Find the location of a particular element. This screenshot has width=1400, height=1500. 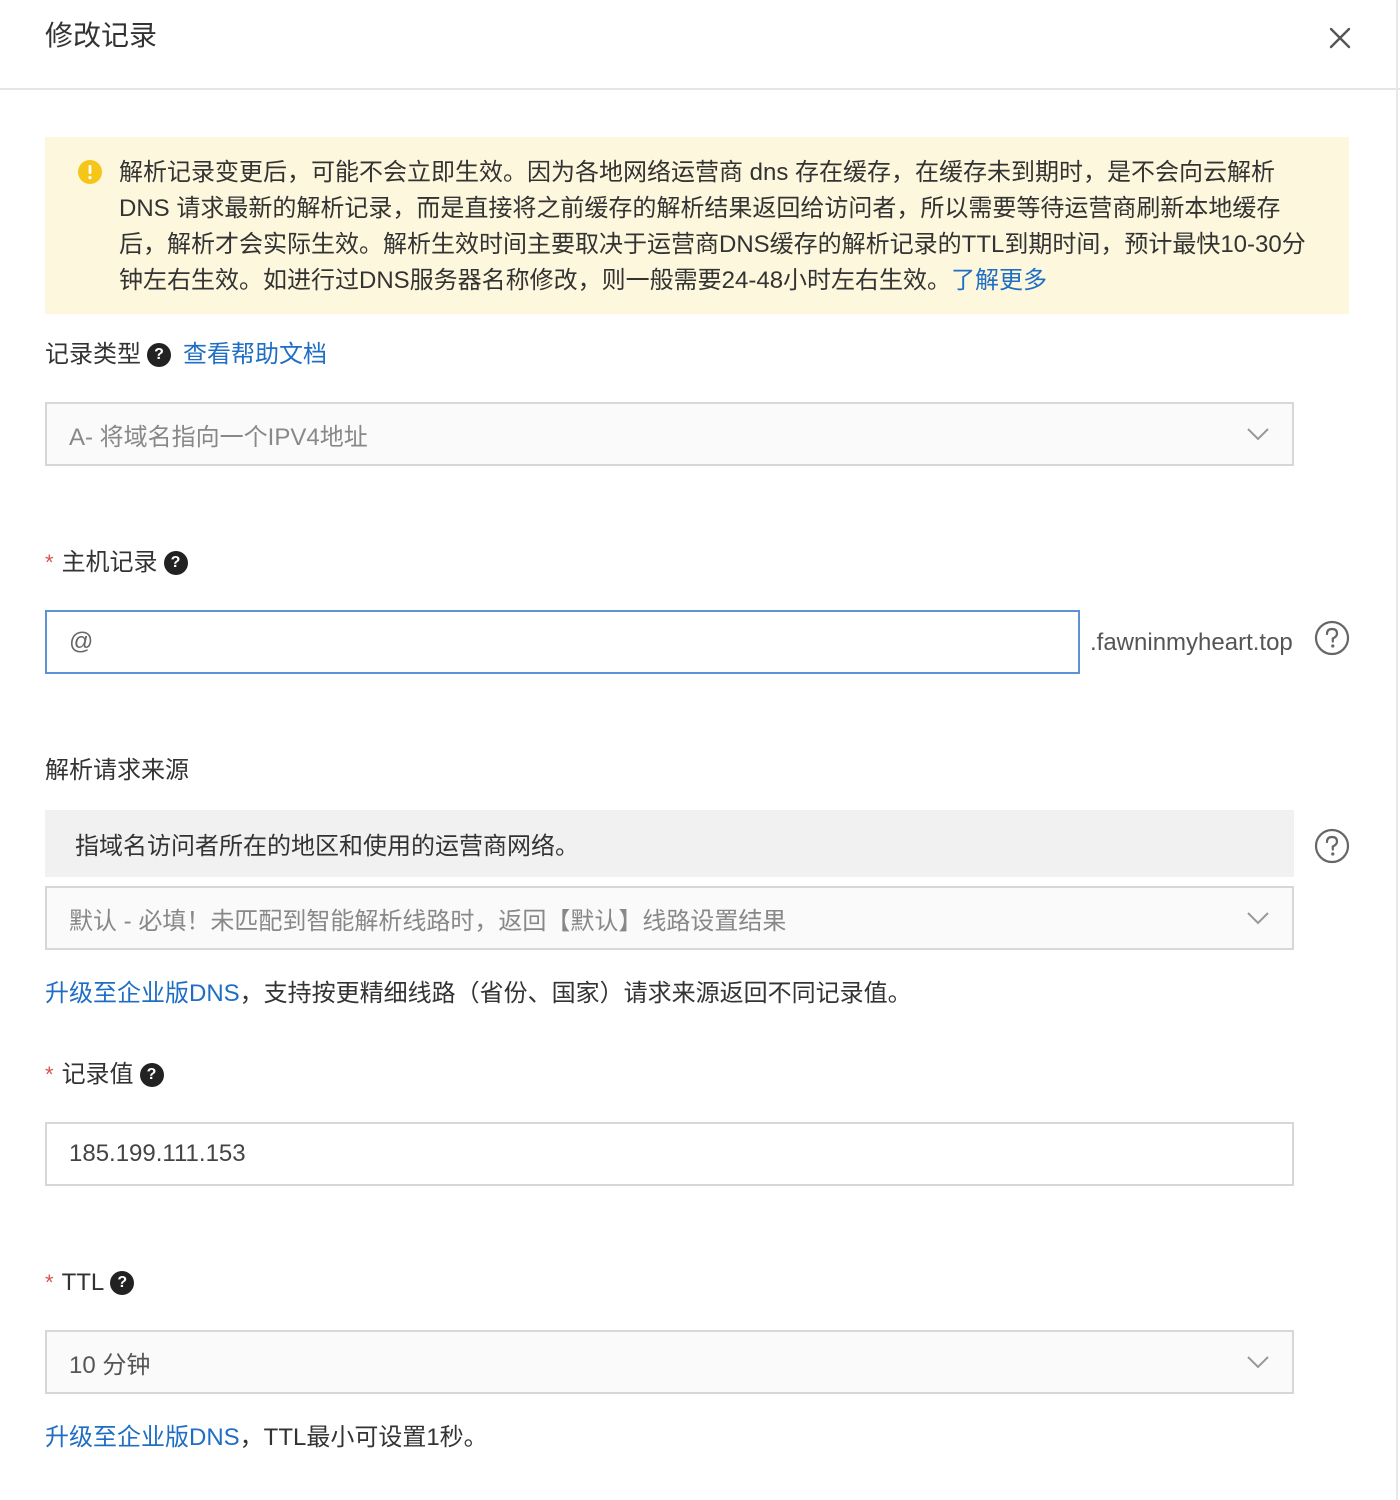

record-type-label-row: 记录类型 ? 查看帮助文档 is located at coordinates (186, 355).